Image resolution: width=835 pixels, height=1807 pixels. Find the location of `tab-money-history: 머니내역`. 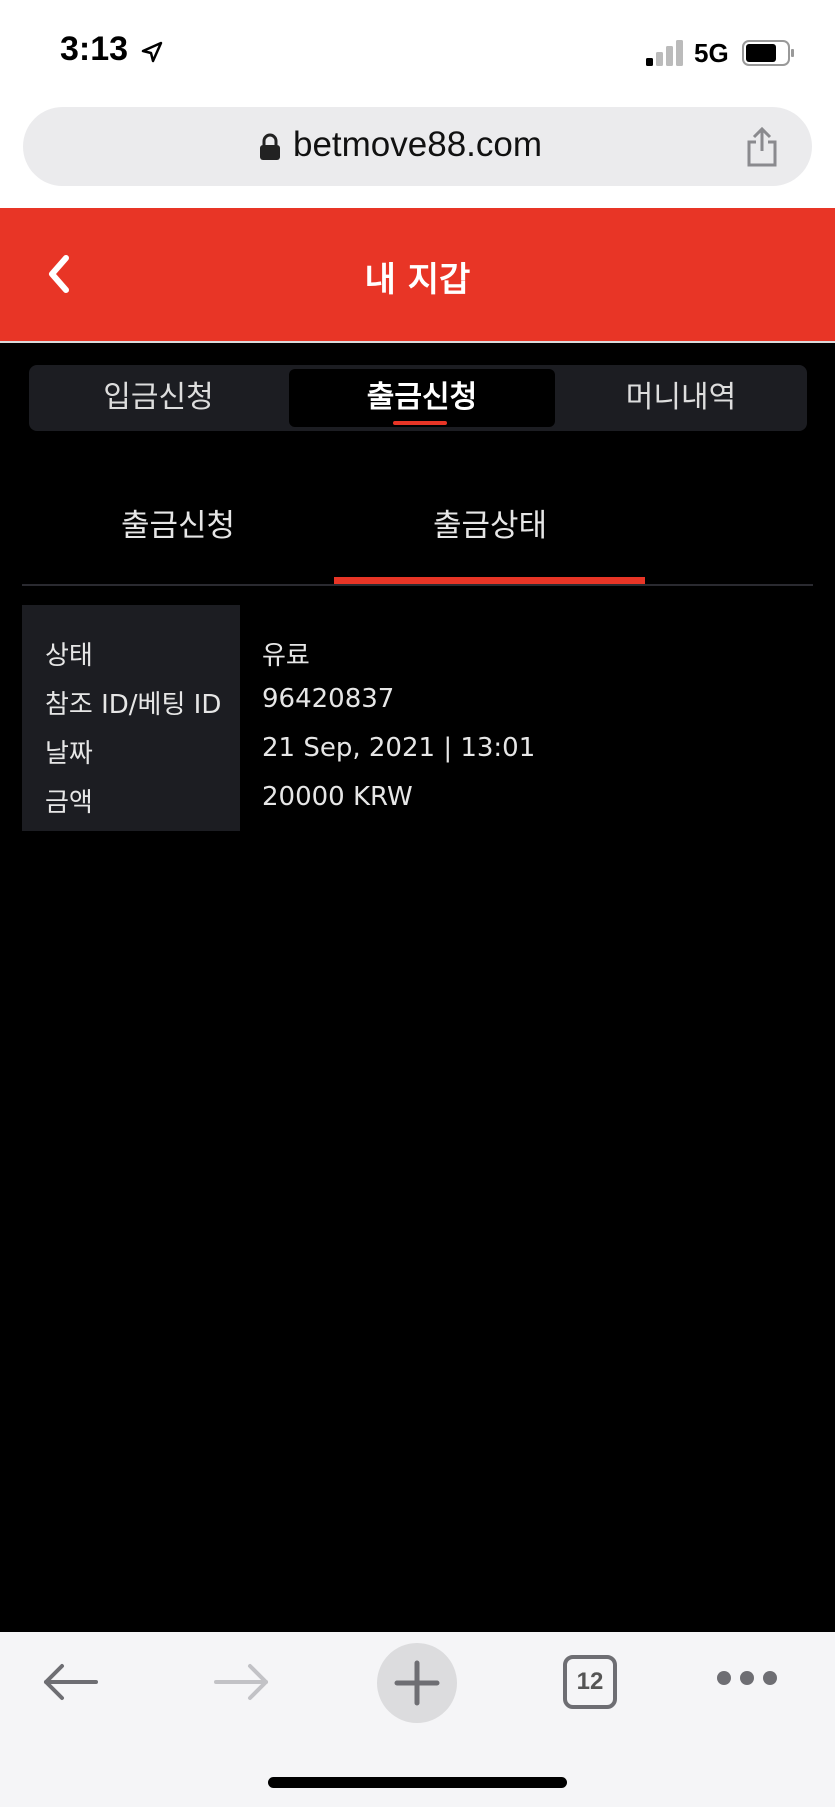

tab-money-history: 머니내역 is located at coordinates (681, 398).